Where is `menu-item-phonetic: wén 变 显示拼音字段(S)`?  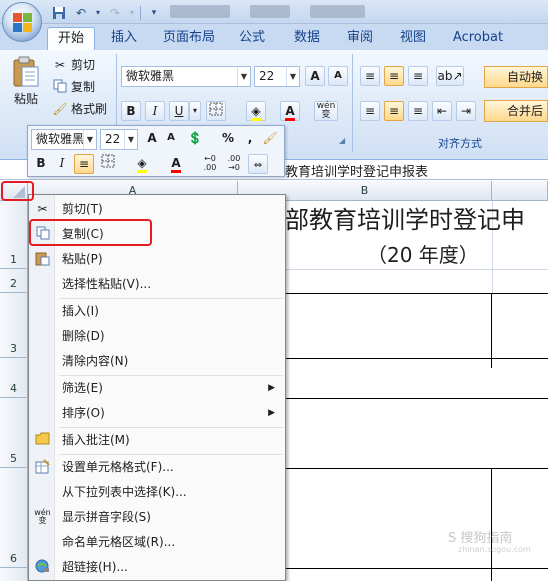
menu-item-phonetic: wén 变 显示拼音字段(S) is located at coordinates (157, 517).